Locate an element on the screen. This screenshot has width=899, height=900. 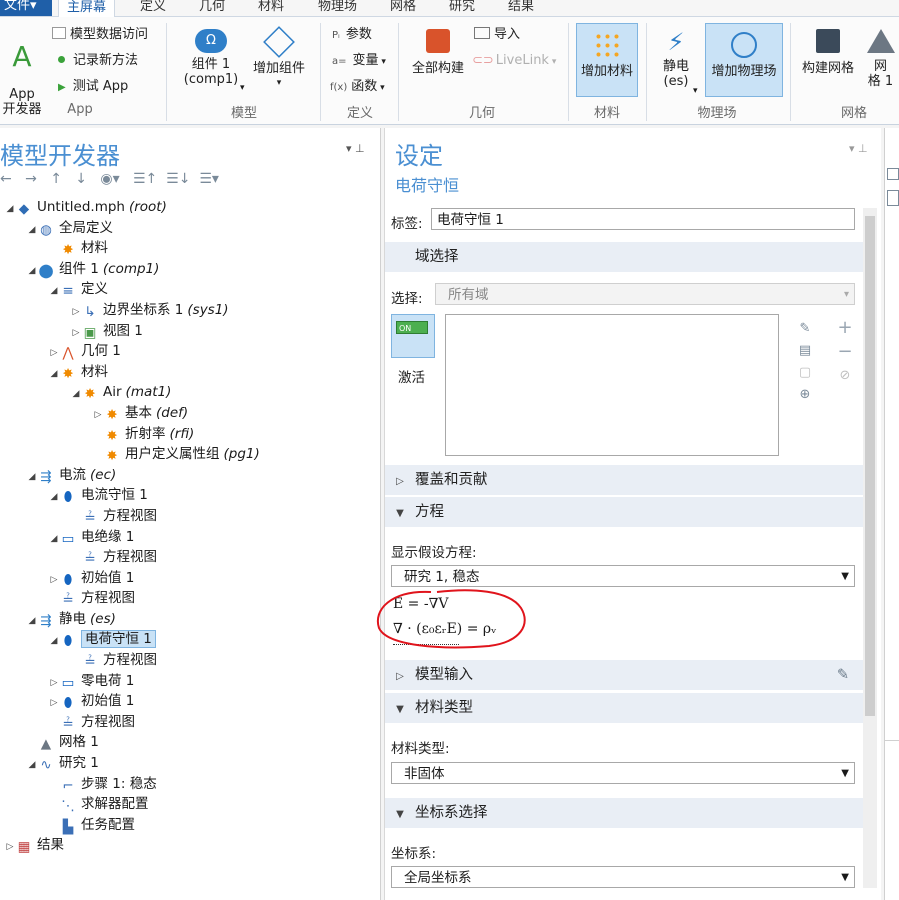
label-input: 电荷守恒 1 is located at coordinates (643, 219).